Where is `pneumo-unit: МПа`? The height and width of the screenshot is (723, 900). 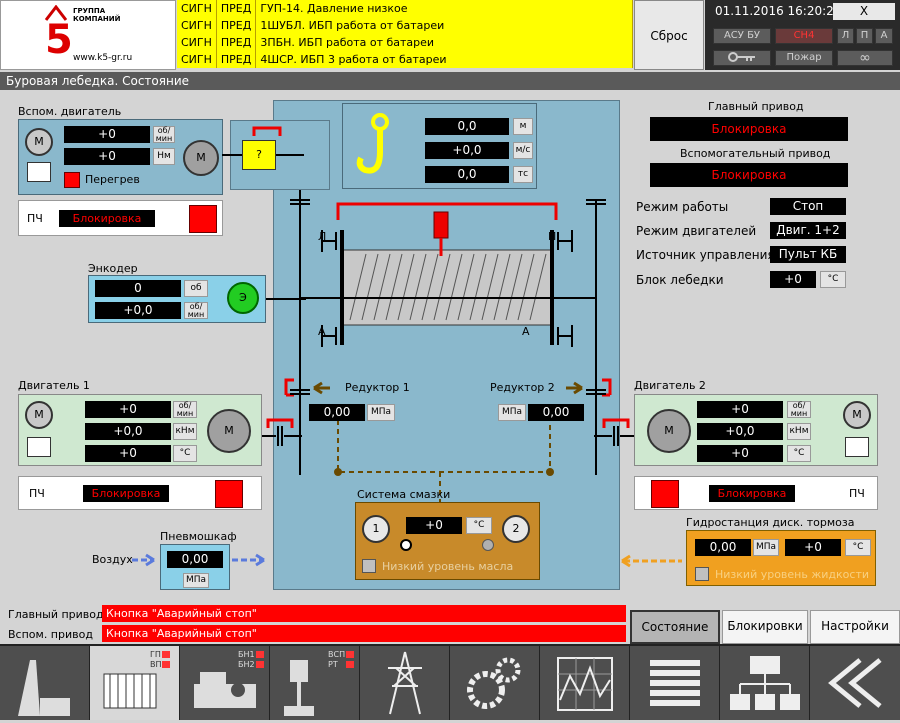
pneumo-unit: МПа is located at coordinates (196, 580).